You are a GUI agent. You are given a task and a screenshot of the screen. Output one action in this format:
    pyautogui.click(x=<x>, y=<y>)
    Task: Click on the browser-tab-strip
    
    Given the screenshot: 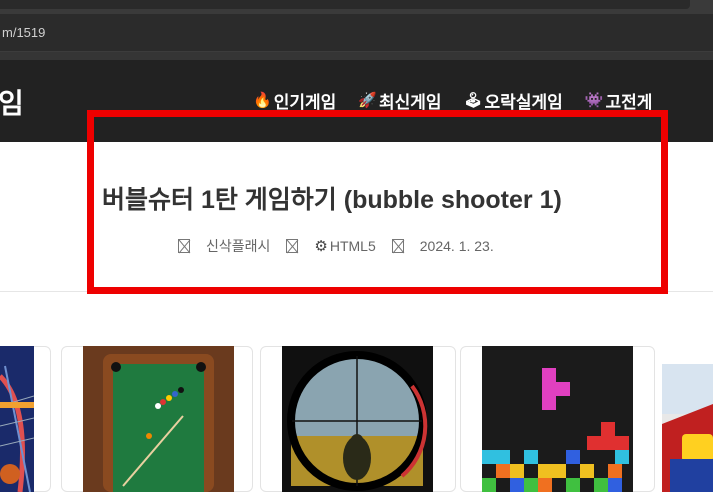 What is the action you would take?
    pyautogui.click(x=356, y=7)
    